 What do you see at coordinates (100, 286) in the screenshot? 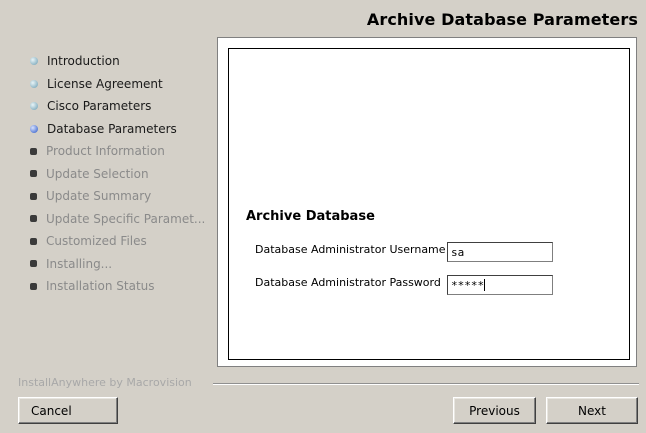
I see `step-label: Installation Status` at bounding box center [100, 286].